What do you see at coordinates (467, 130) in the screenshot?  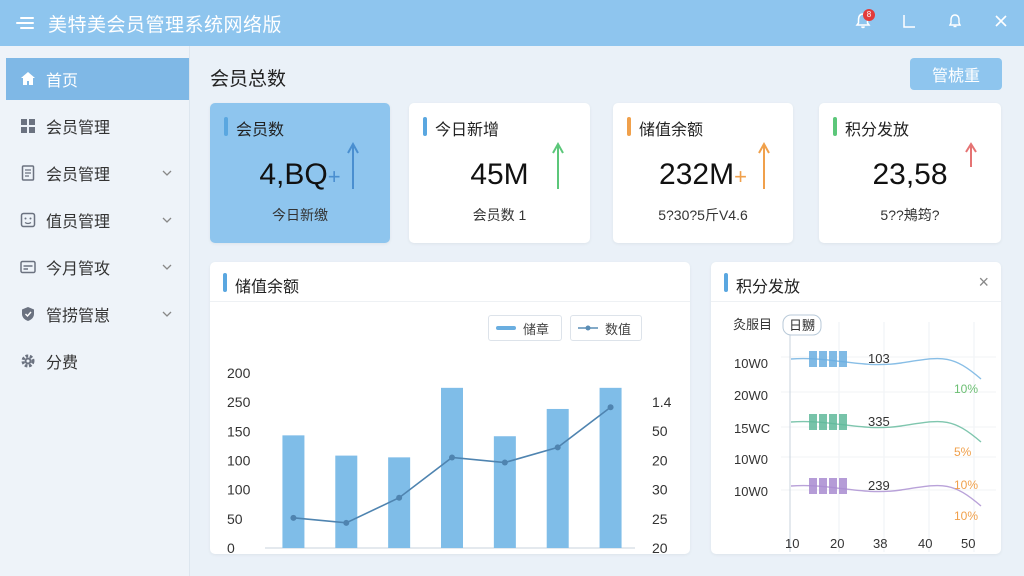 I see `card-title: 今日新增` at bounding box center [467, 130].